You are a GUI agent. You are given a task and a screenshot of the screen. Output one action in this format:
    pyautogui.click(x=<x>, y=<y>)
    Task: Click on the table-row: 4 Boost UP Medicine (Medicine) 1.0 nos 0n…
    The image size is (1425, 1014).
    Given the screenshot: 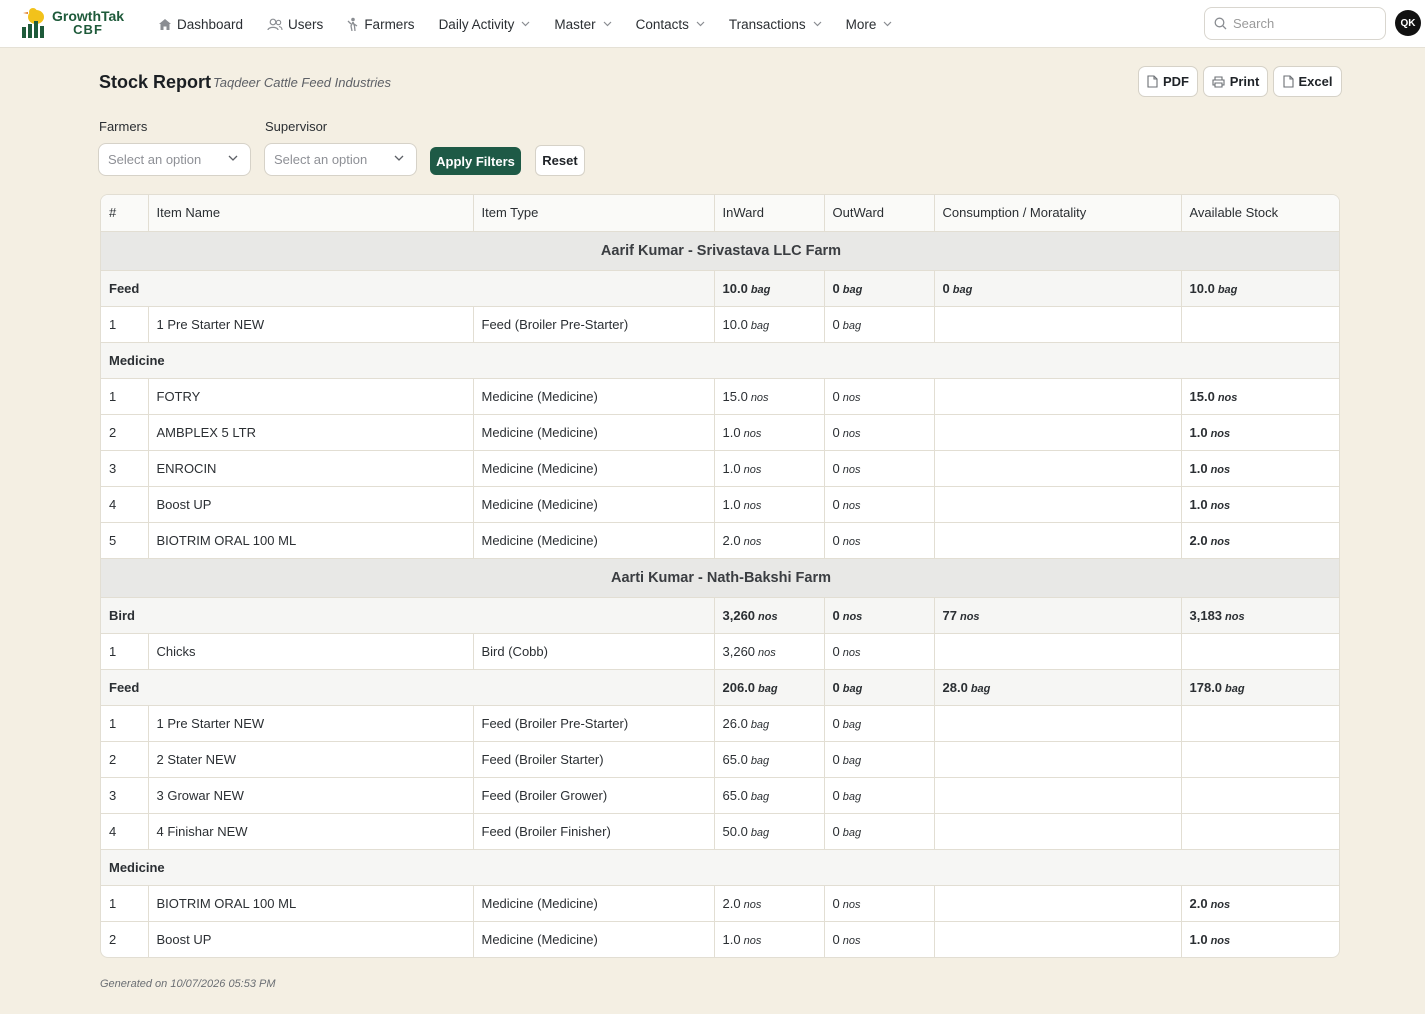 What is the action you would take?
    pyautogui.click(x=720, y=504)
    